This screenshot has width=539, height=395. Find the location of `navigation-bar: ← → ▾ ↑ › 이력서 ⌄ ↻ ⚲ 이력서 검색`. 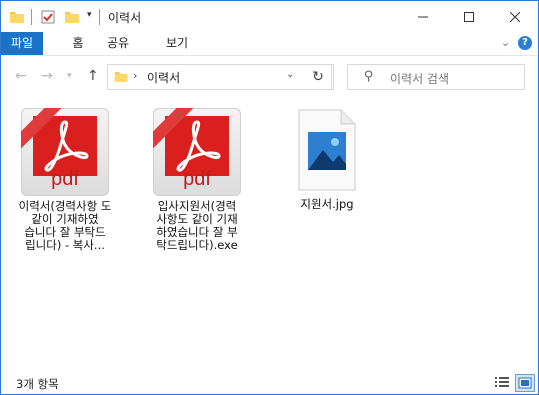

navigation-bar: ← → ▾ ↑ › 이력서 ⌄ ↻ ⚲ 이력서 검색 is located at coordinates (269, 77).